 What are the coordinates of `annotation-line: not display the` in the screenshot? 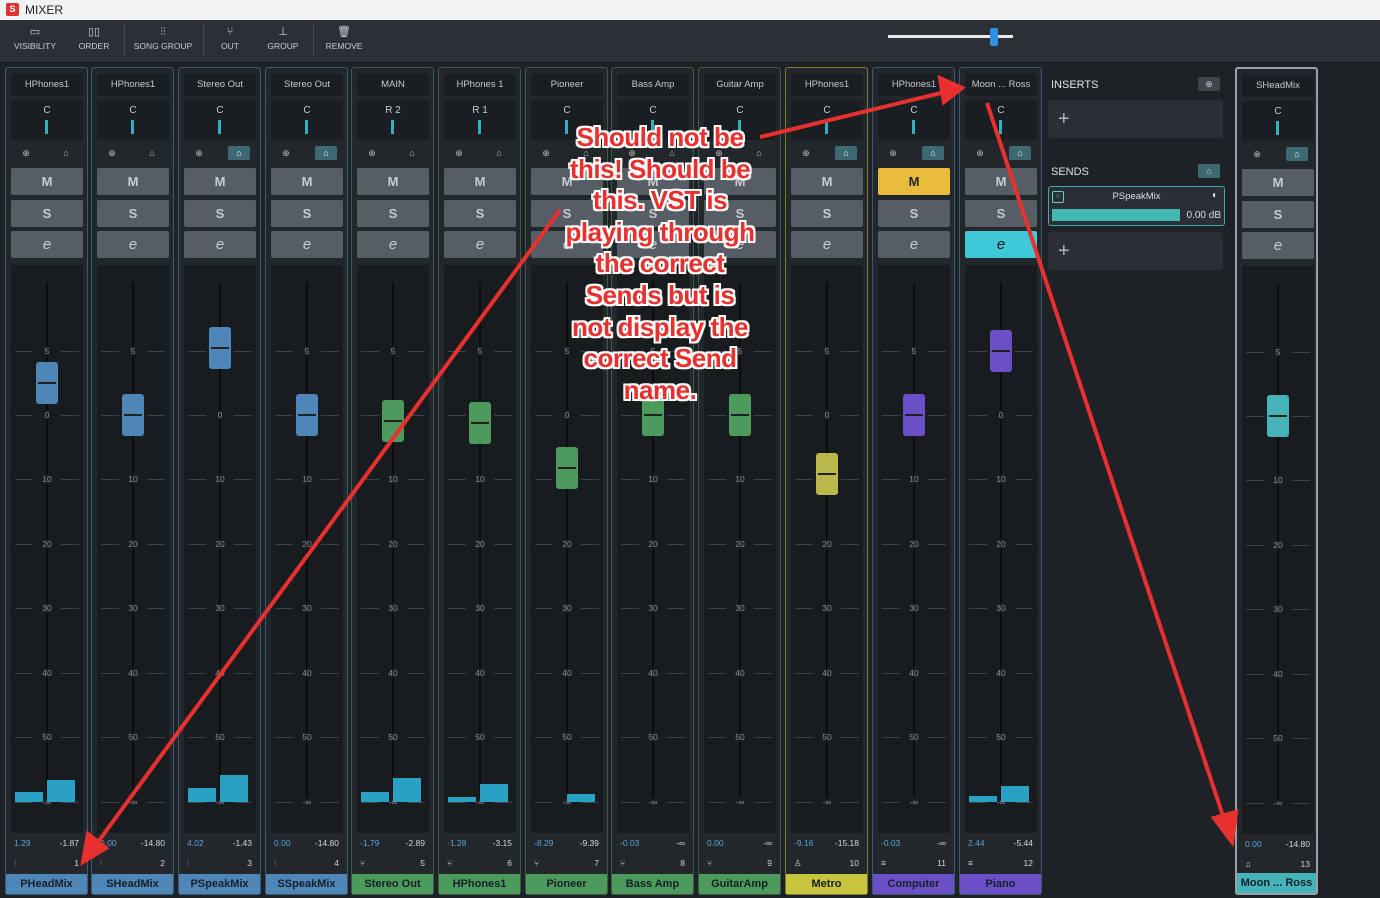 It's located at (660, 326).